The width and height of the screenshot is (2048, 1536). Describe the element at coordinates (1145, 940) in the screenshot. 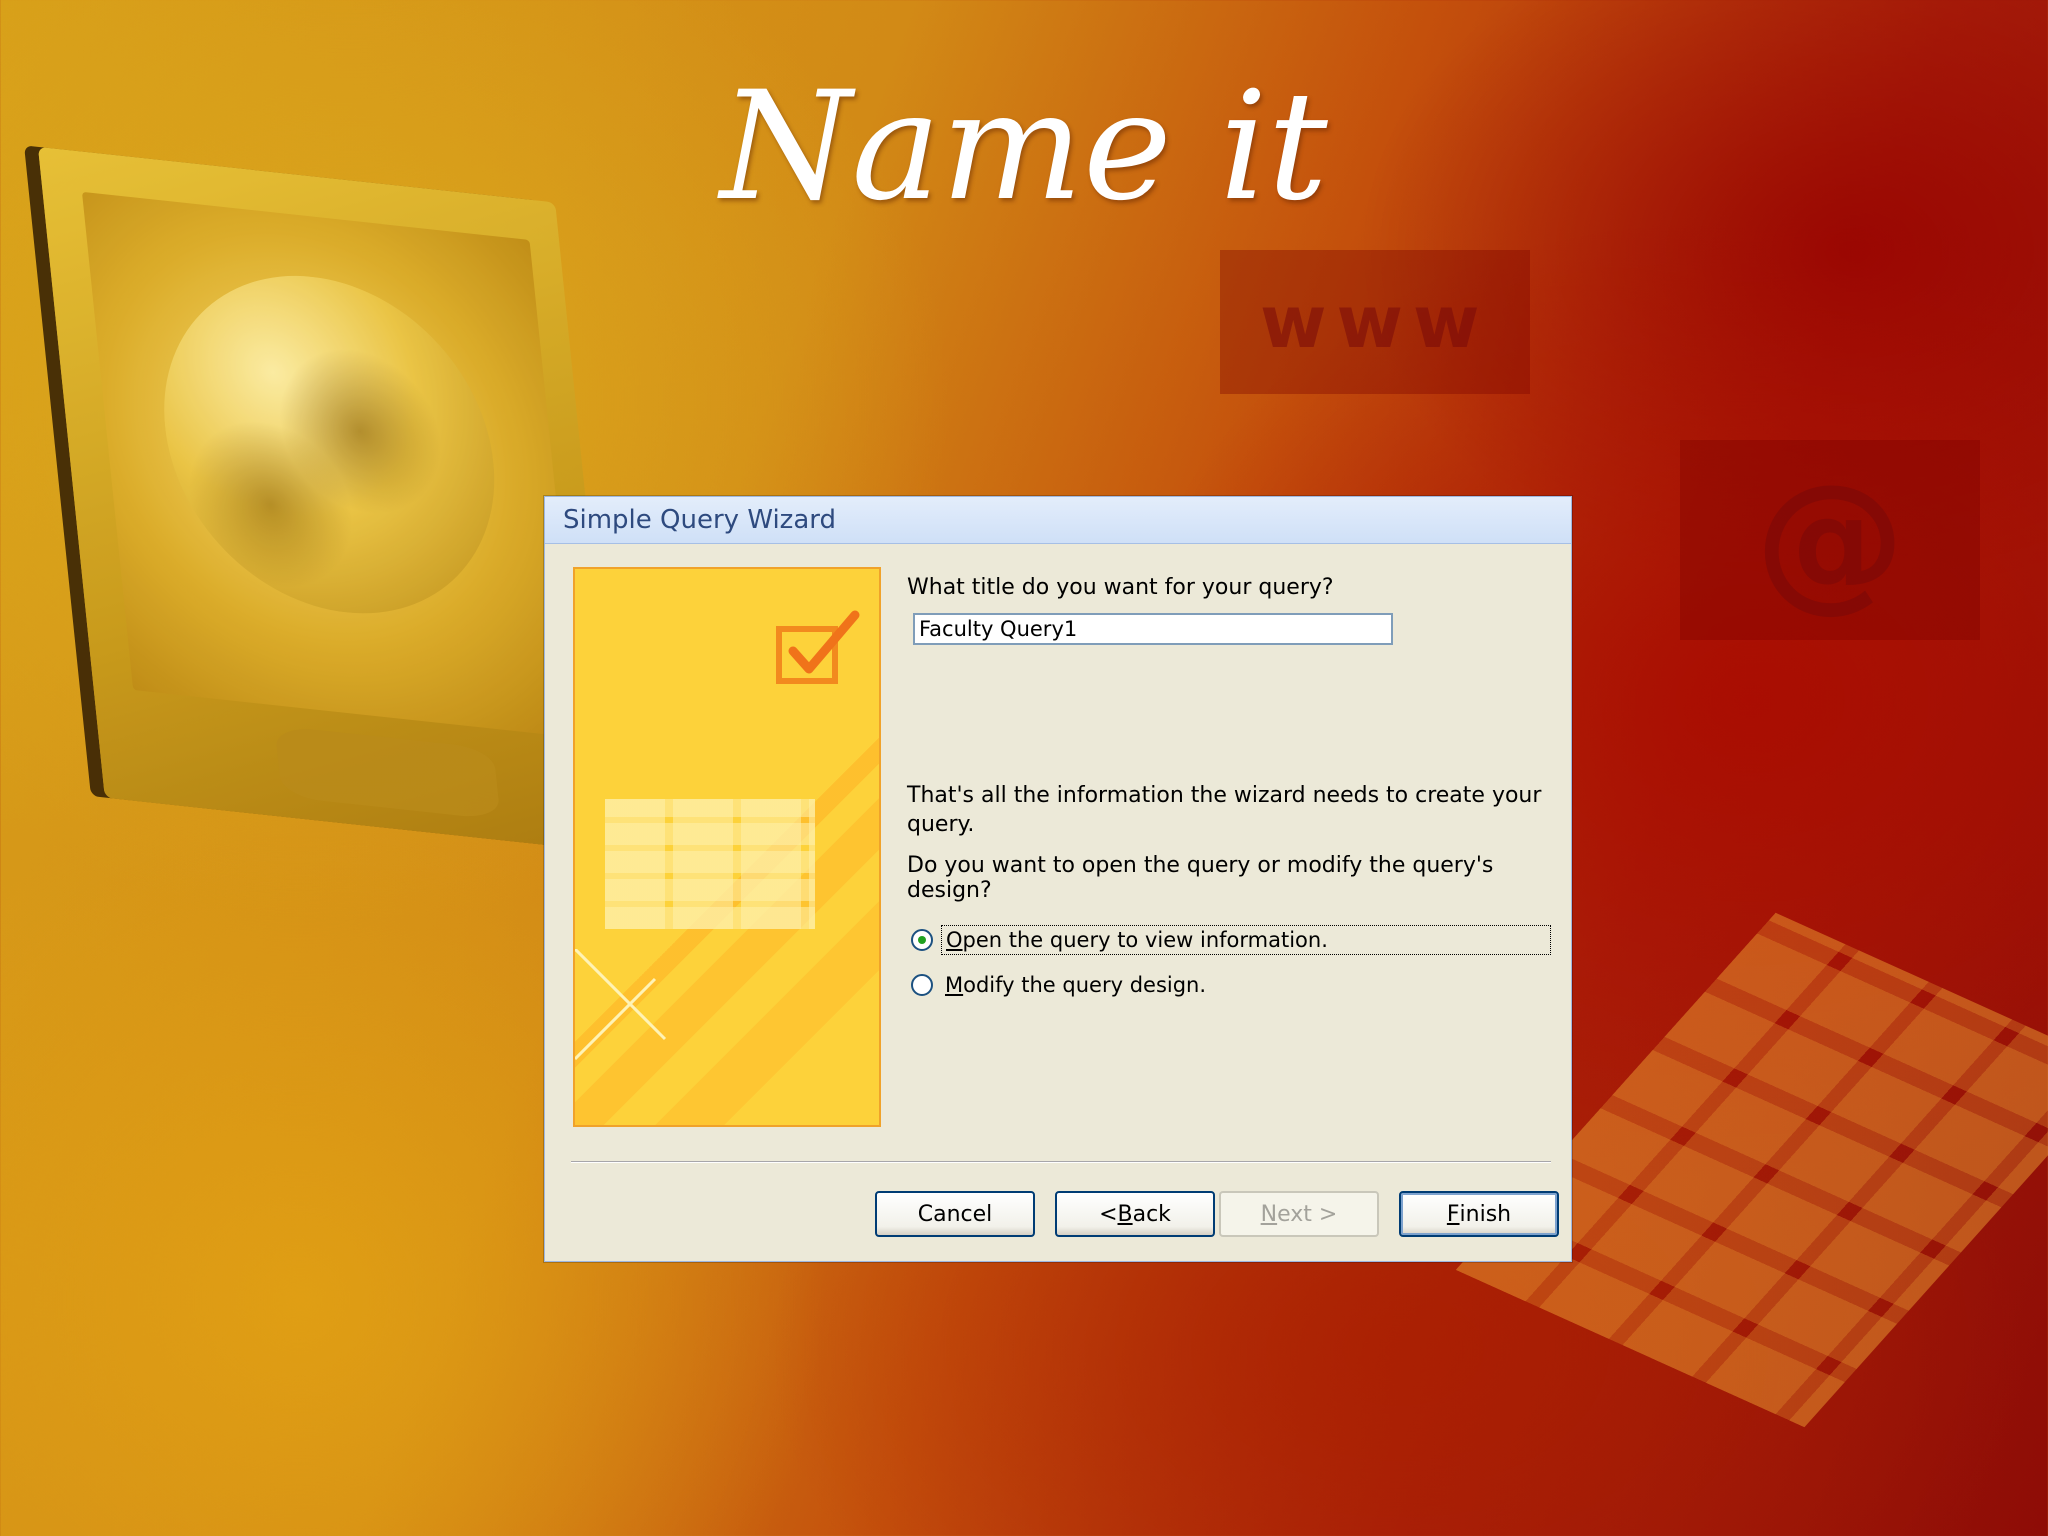

I see `radio-open-query-text: pen the query to view information.` at that location.